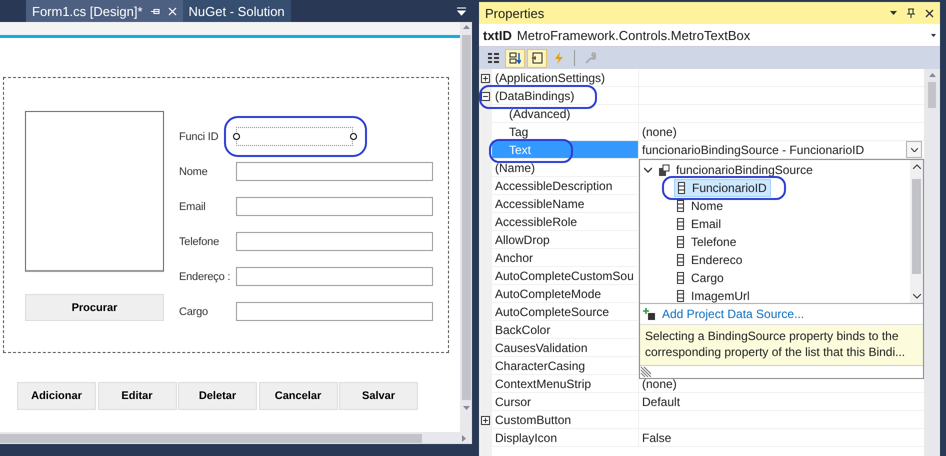 This screenshot has height=456, width=946. I want to click on pin-icon, so click(911, 13).